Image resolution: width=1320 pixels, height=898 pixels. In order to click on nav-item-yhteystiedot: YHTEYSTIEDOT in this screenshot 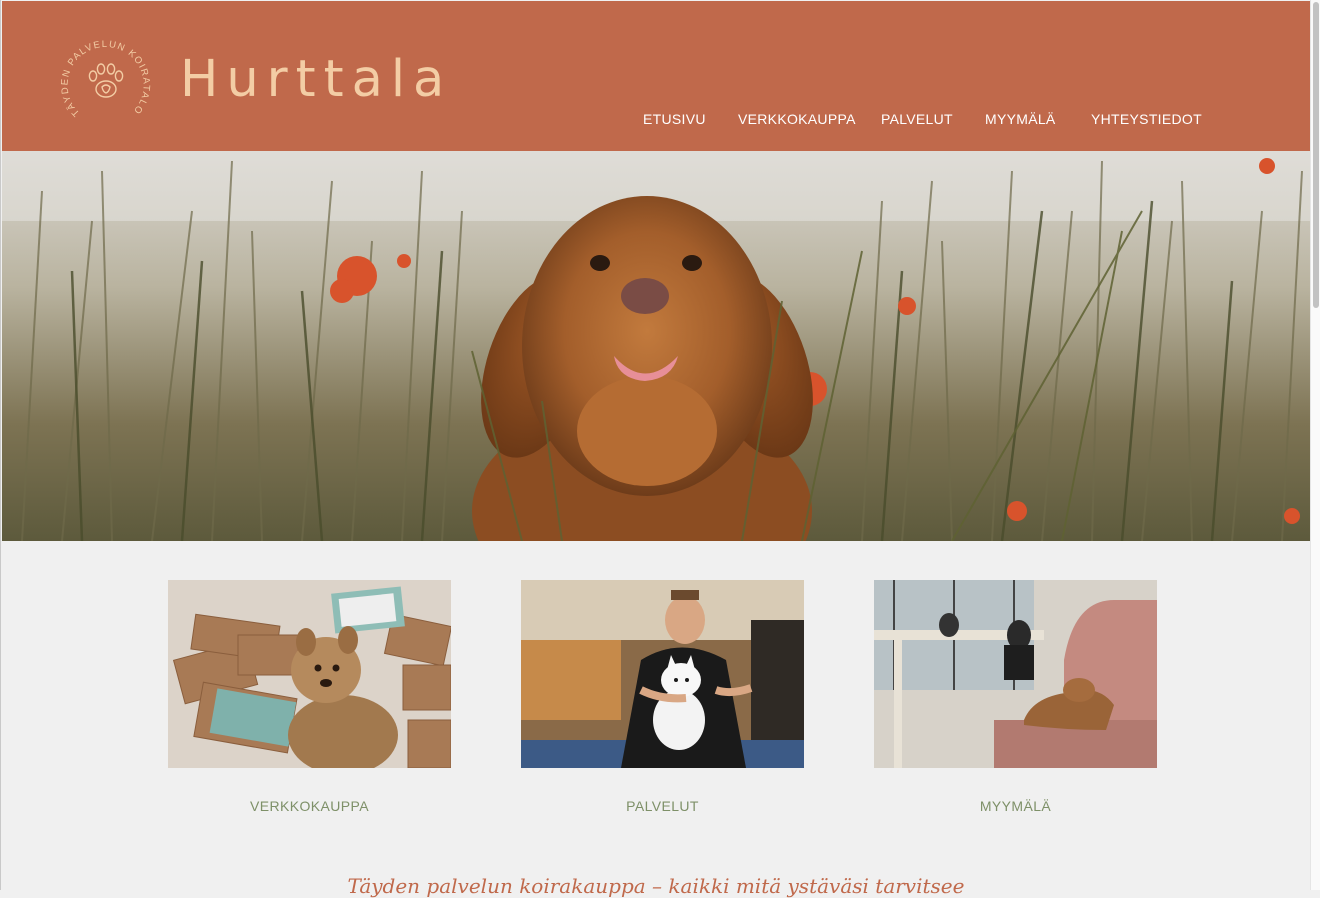, I will do `click(1146, 119)`.